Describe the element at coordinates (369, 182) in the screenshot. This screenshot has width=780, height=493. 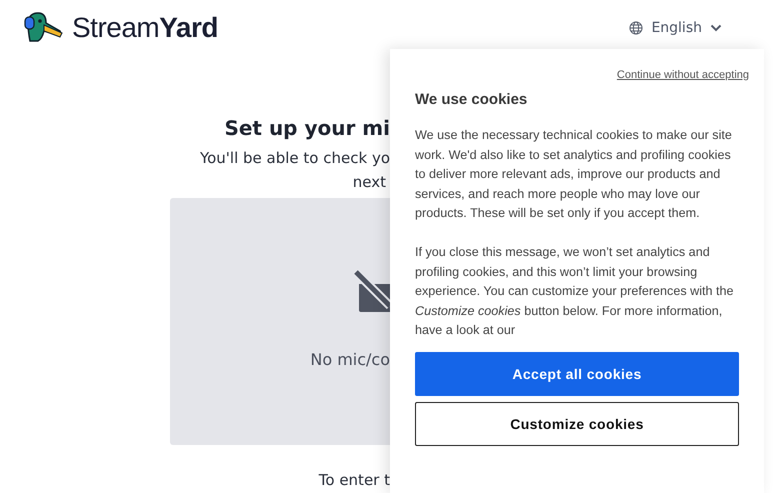
I see `setup-subtitle-continued: next` at that location.